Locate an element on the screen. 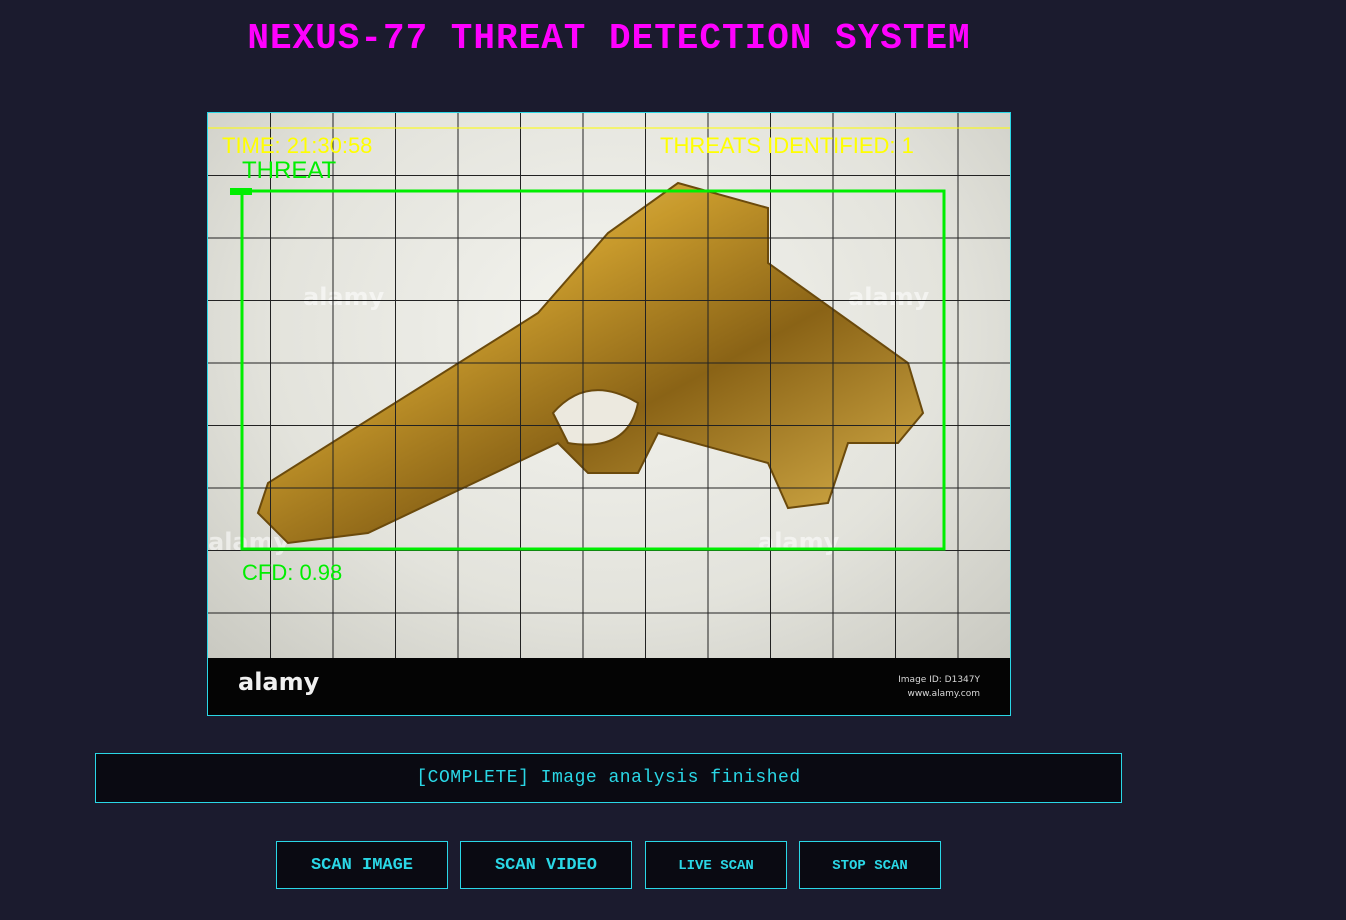  image-footer is located at coordinates (609, 686).